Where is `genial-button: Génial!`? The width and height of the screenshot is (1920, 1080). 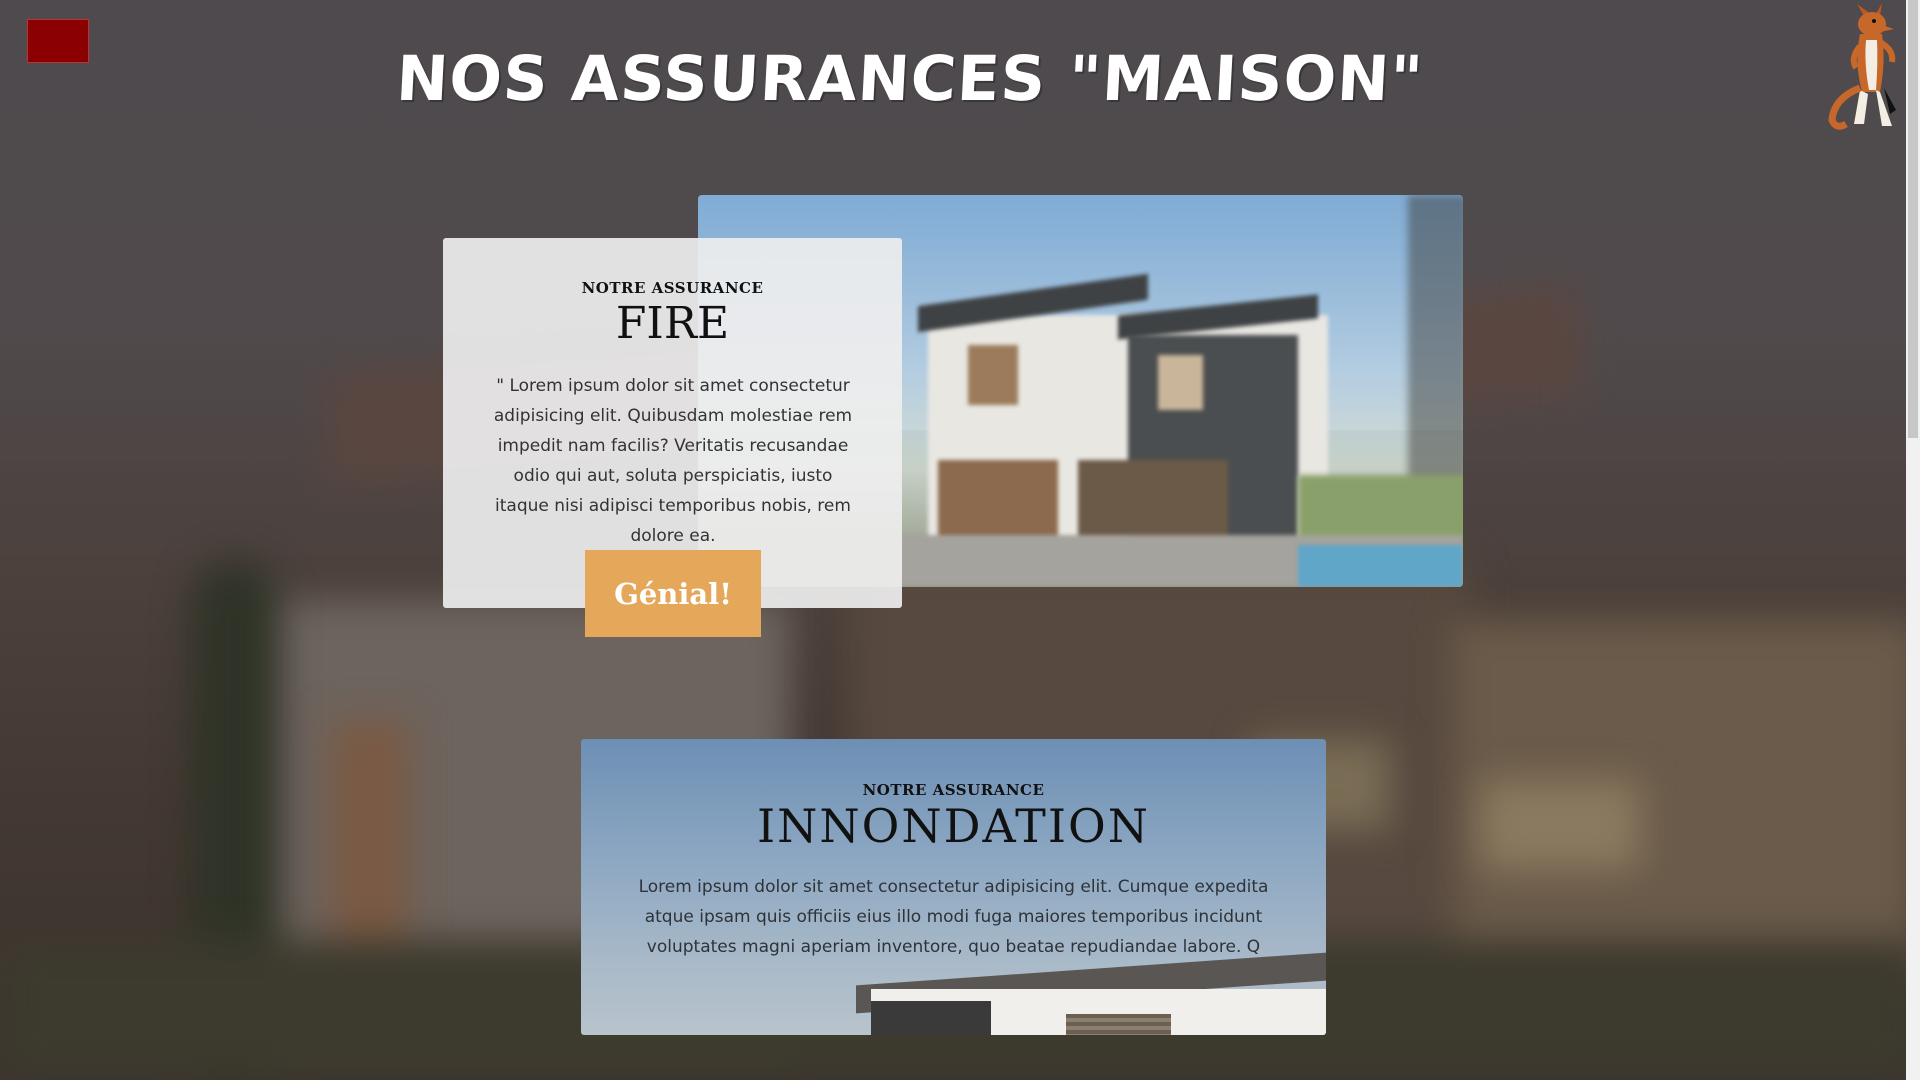
genial-button: Génial! is located at coordinates (673, 593).